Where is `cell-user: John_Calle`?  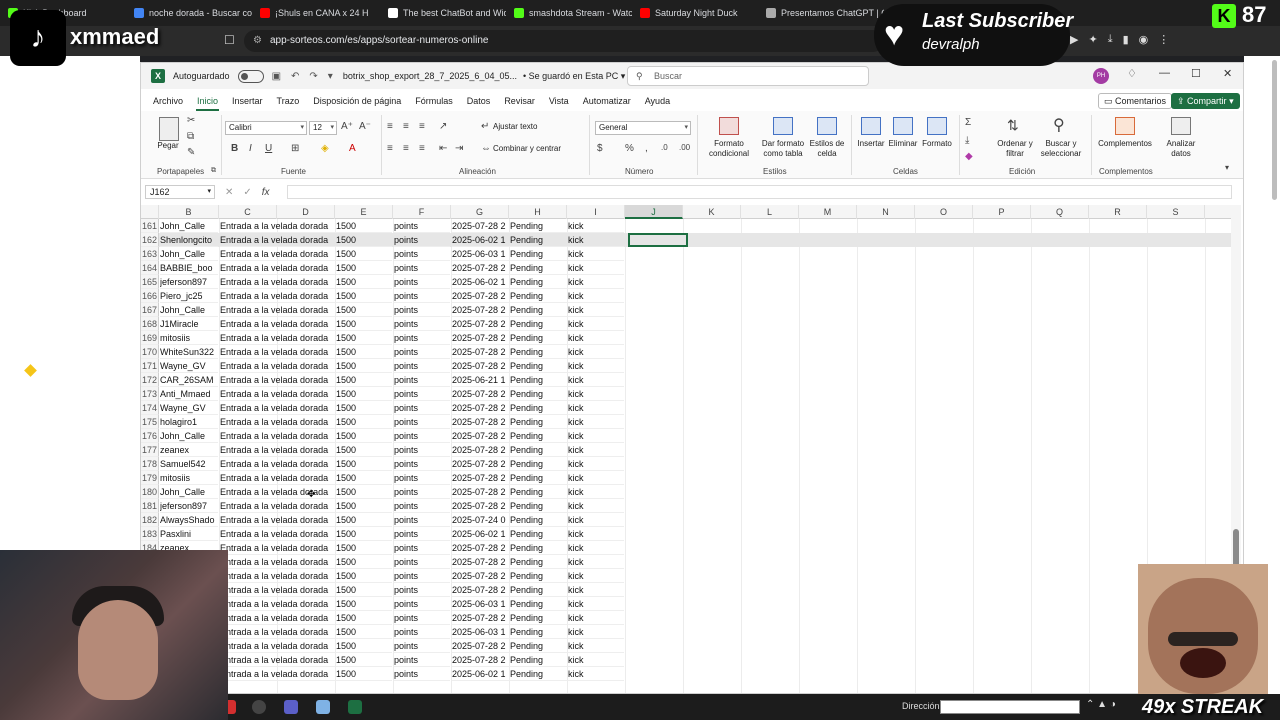
cell-user: John_Calle is located at coordinates (189, 254).